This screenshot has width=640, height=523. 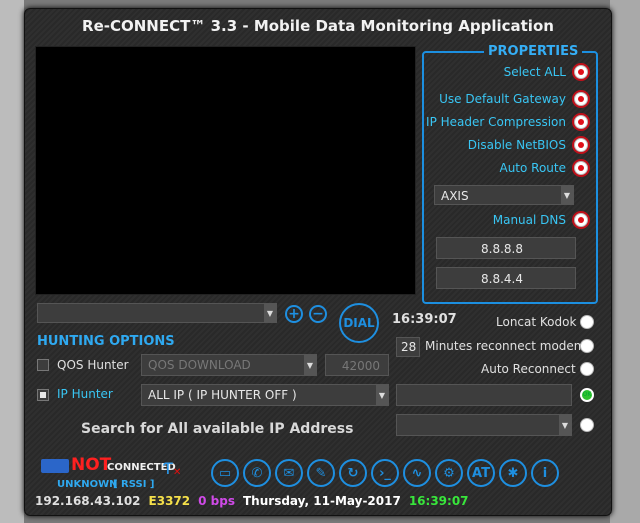 What do you see at coordinates (484, 395) in the screenshot?
I see `ip-hunter-field` at bounding box center [484, 395].